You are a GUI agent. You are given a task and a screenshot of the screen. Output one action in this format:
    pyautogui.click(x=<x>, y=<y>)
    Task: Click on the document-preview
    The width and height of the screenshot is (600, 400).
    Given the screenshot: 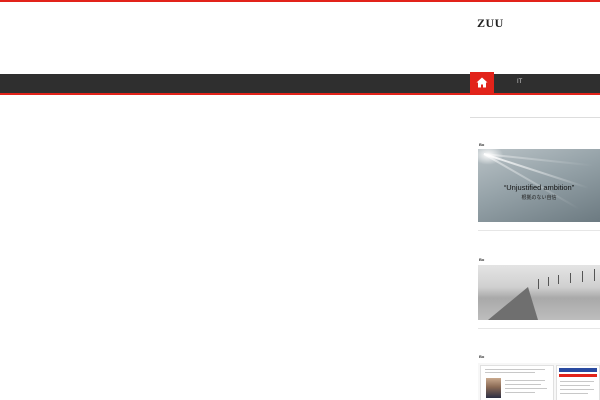 What is the action you would take?
    pyautogui.click(x=517, y=382)
    